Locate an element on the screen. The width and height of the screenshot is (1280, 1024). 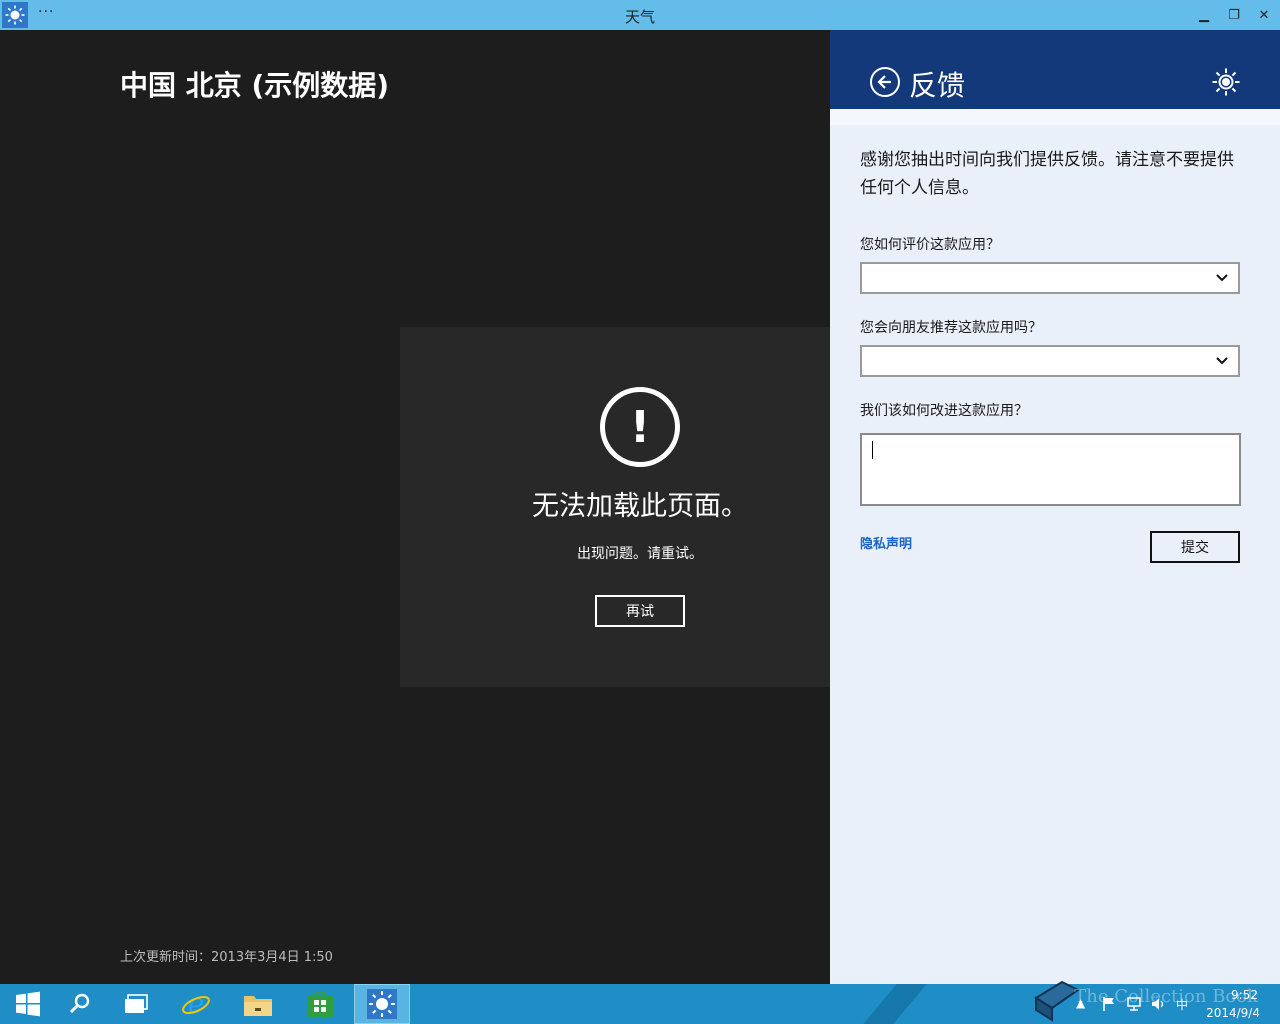
store-icon is located at coordinates (320, 1004).